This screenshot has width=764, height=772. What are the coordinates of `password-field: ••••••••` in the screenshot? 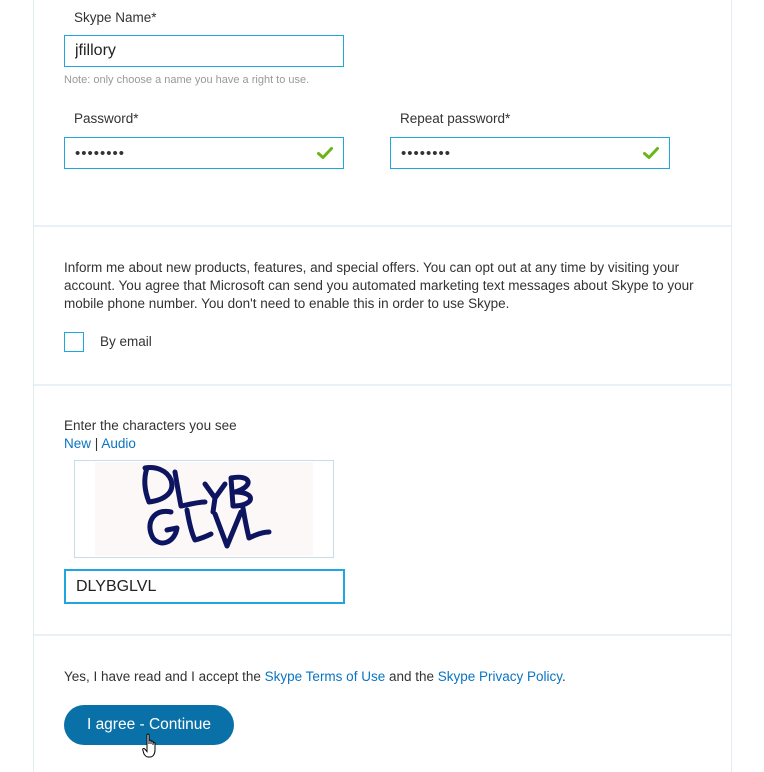 It's located at (204, 153).